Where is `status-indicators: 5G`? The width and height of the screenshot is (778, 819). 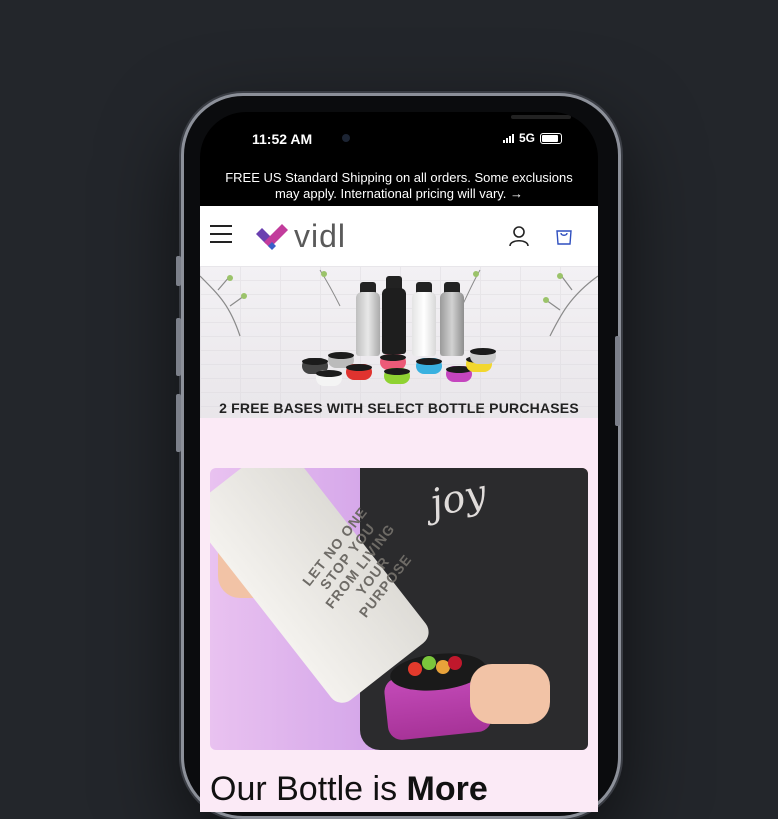
status-indicators: 5G is located at coordinates (532, 138).